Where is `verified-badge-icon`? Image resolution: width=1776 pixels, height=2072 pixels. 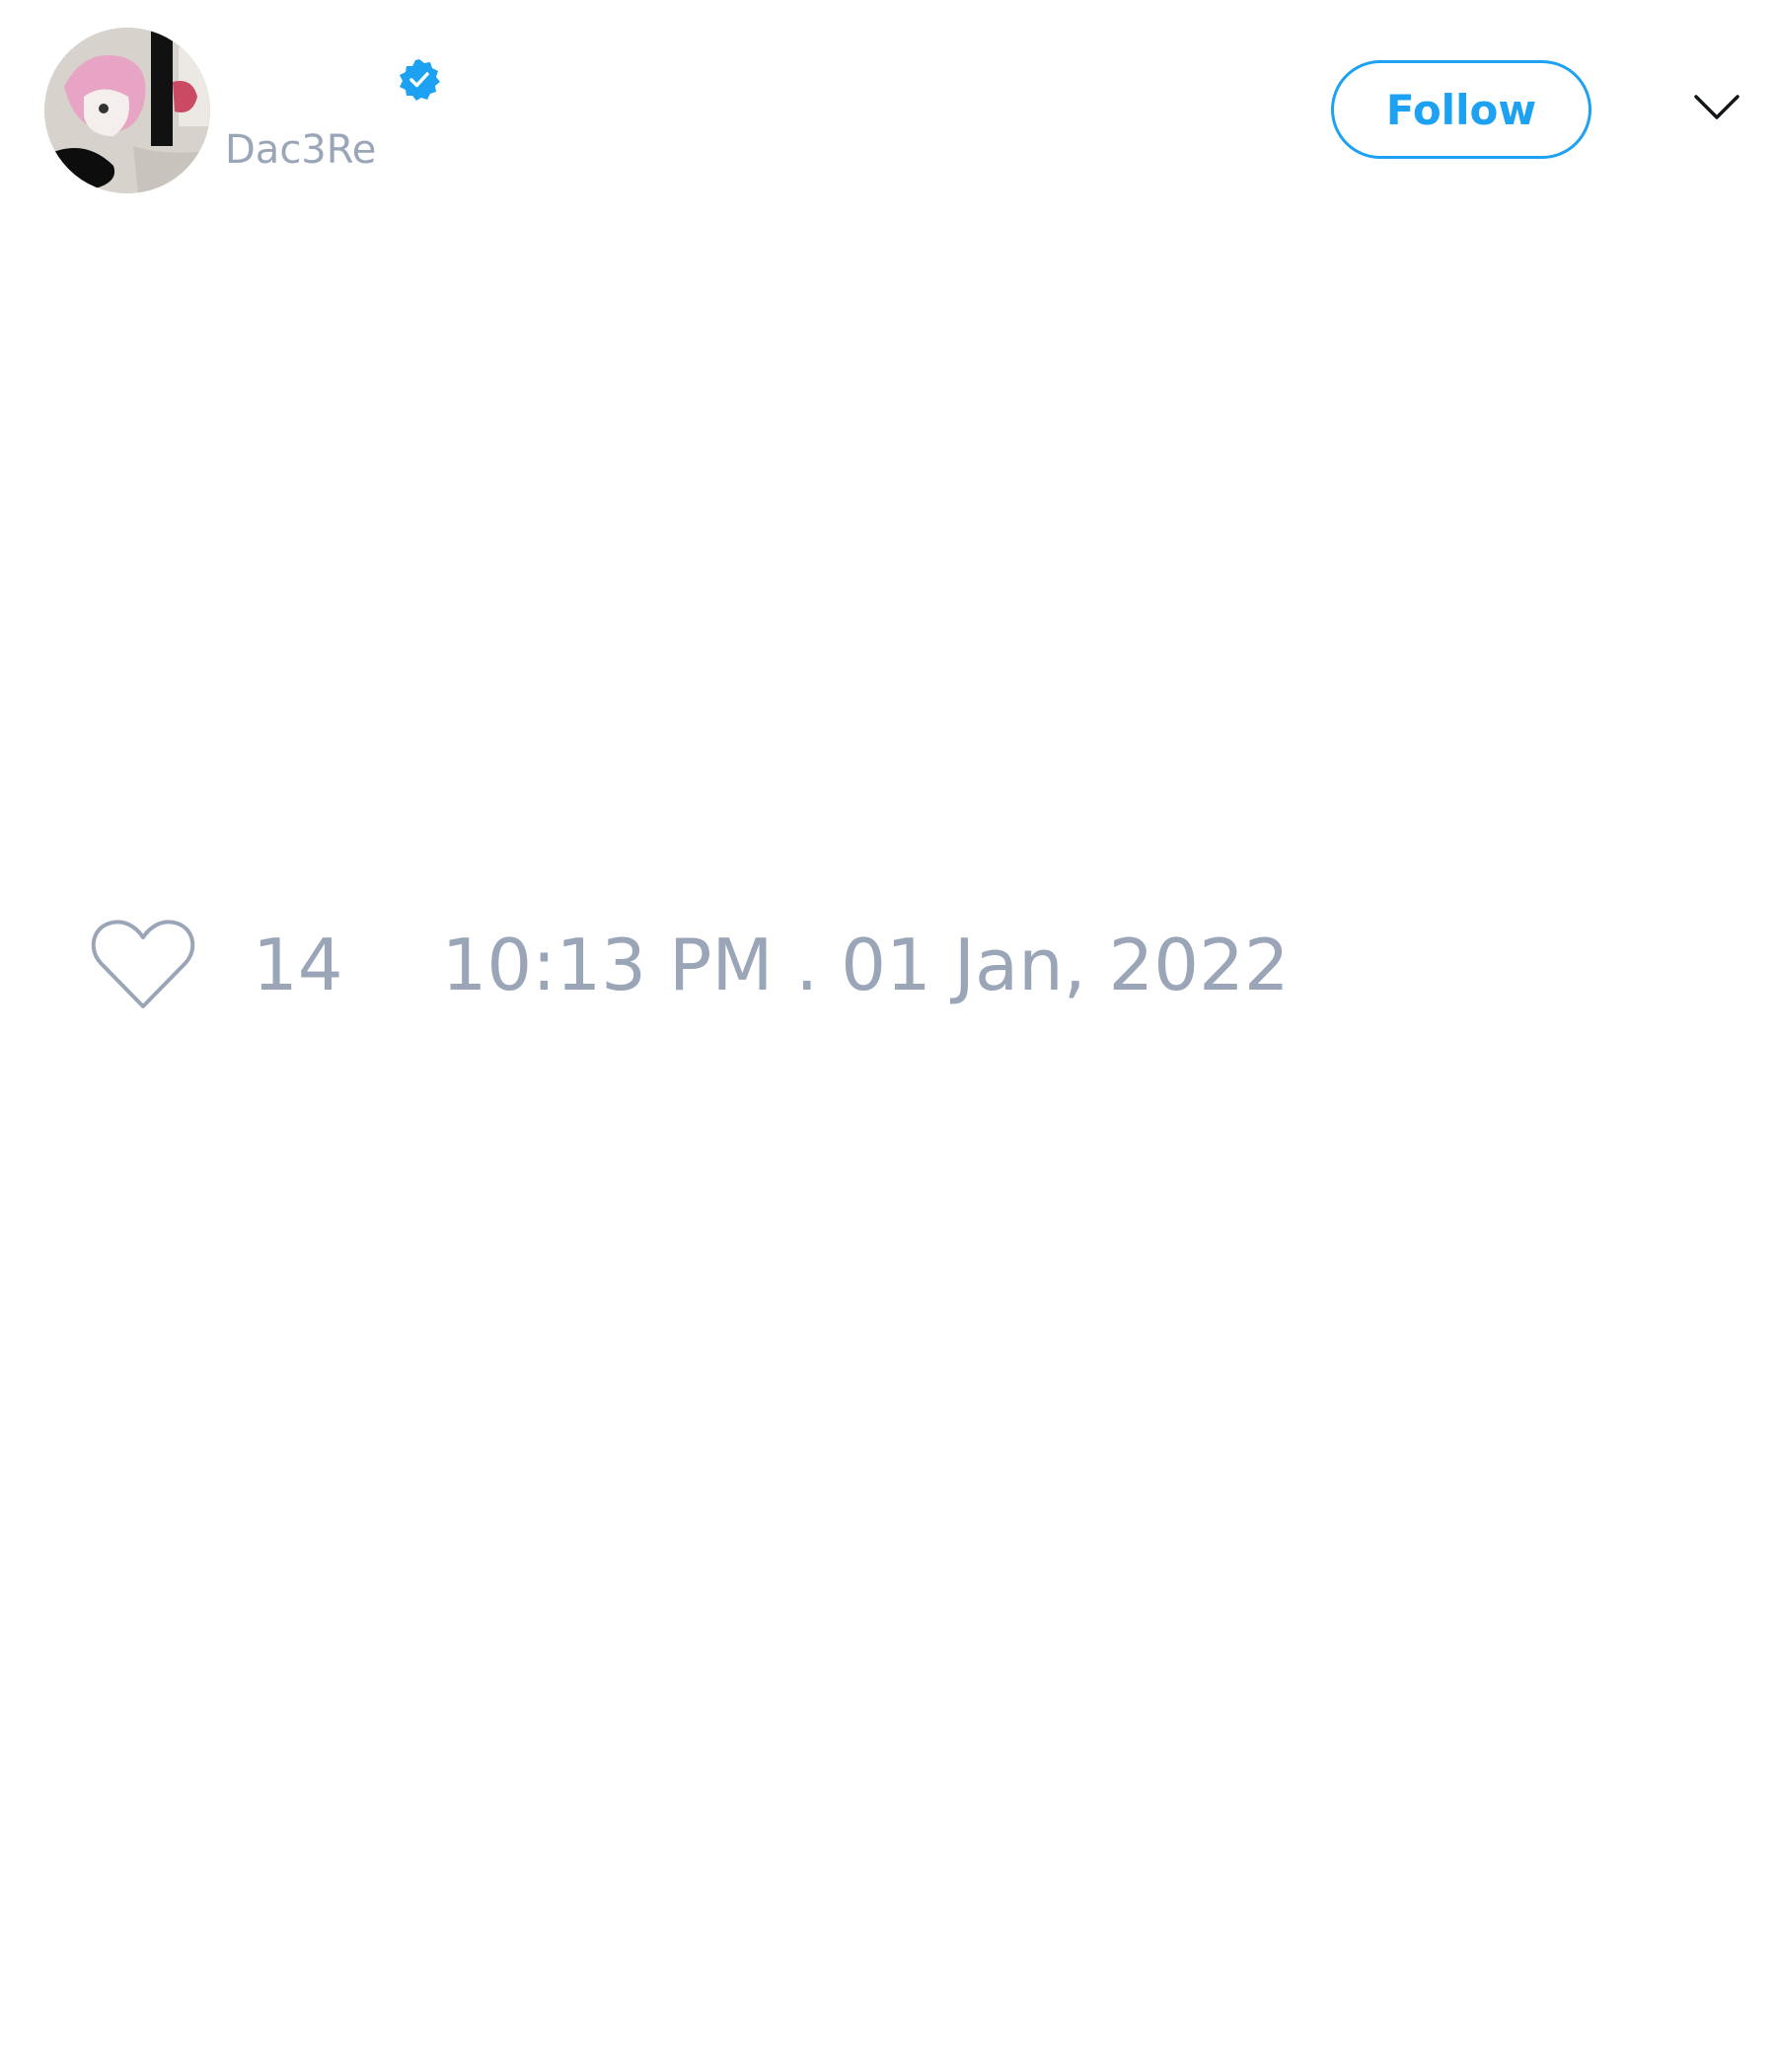
verified-badge-icon is located at coordinates (420, 80).